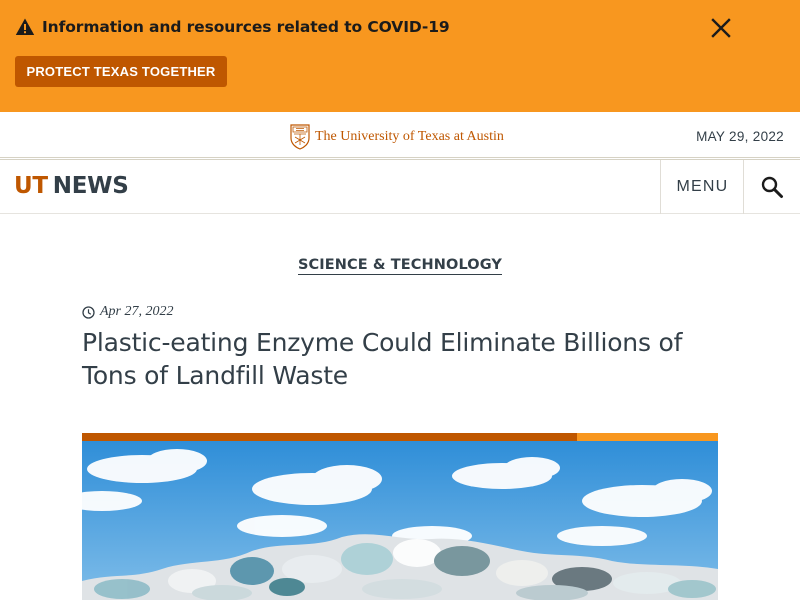 This screenshot has height=600, width=800. What do you see at coordinates (740, 136) in the screenshot?
I see `current-date: MAY 29, 2022` at bounding box center [740, 136].